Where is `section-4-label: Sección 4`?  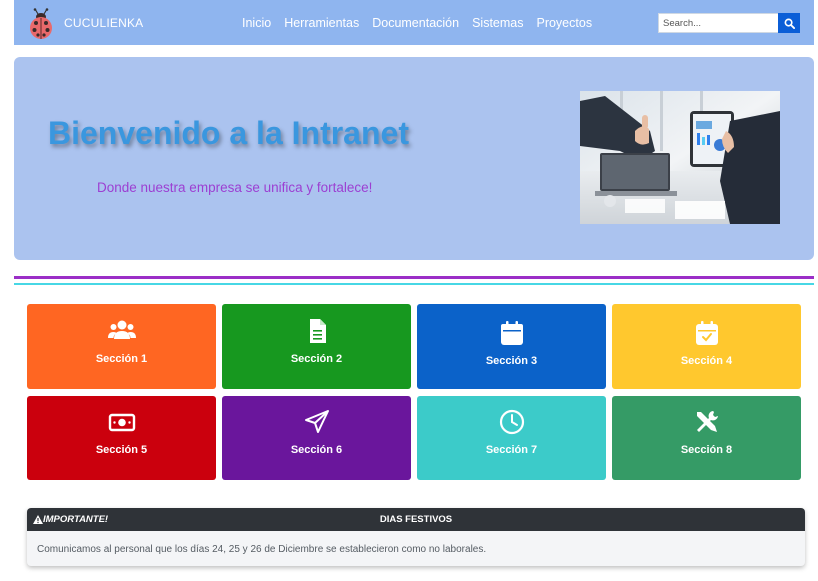
section-4-label: Sección 4 is located at coordinates (706, 361).